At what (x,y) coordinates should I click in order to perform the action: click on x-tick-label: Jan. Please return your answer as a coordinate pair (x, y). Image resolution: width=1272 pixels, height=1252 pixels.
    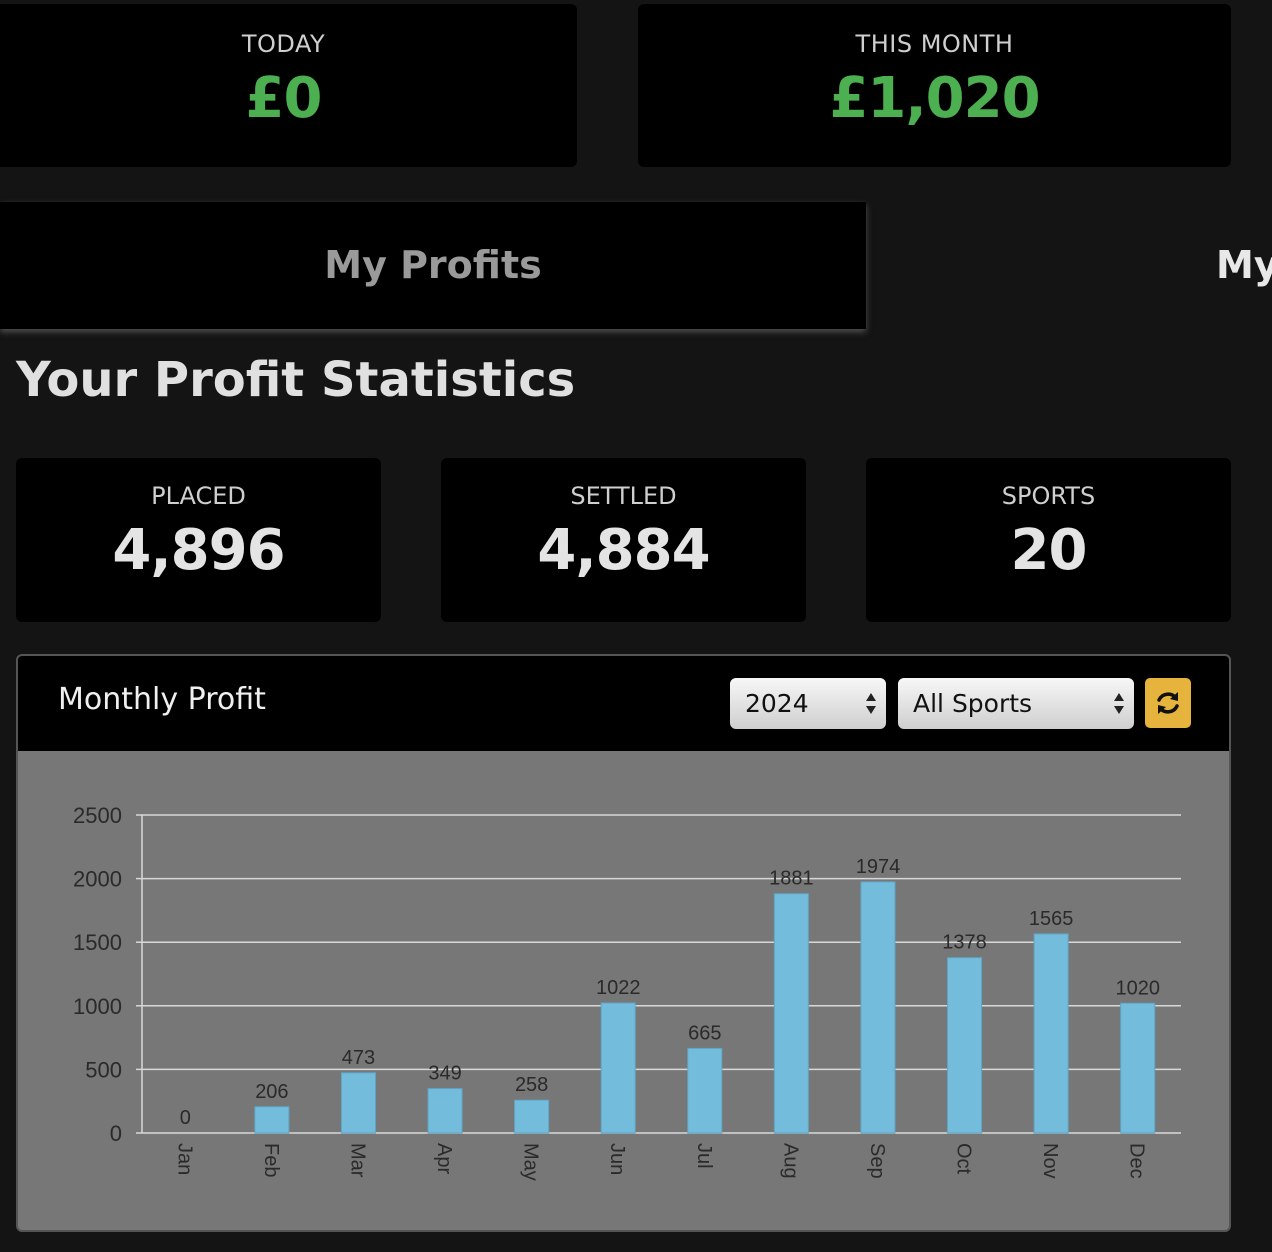
    Looking at the image, I should click on (184, 1159).